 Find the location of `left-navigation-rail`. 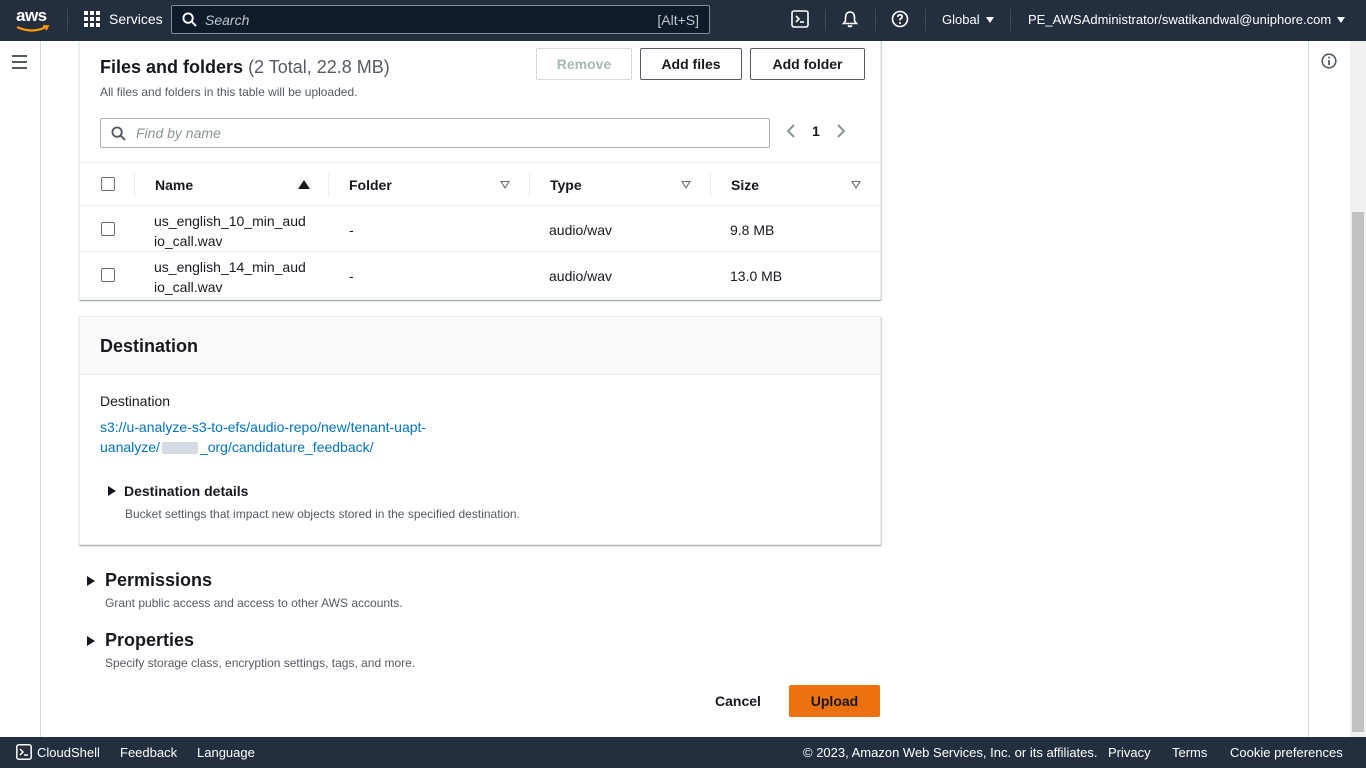

left-navigation-rail is located at coordinates (20, 389).